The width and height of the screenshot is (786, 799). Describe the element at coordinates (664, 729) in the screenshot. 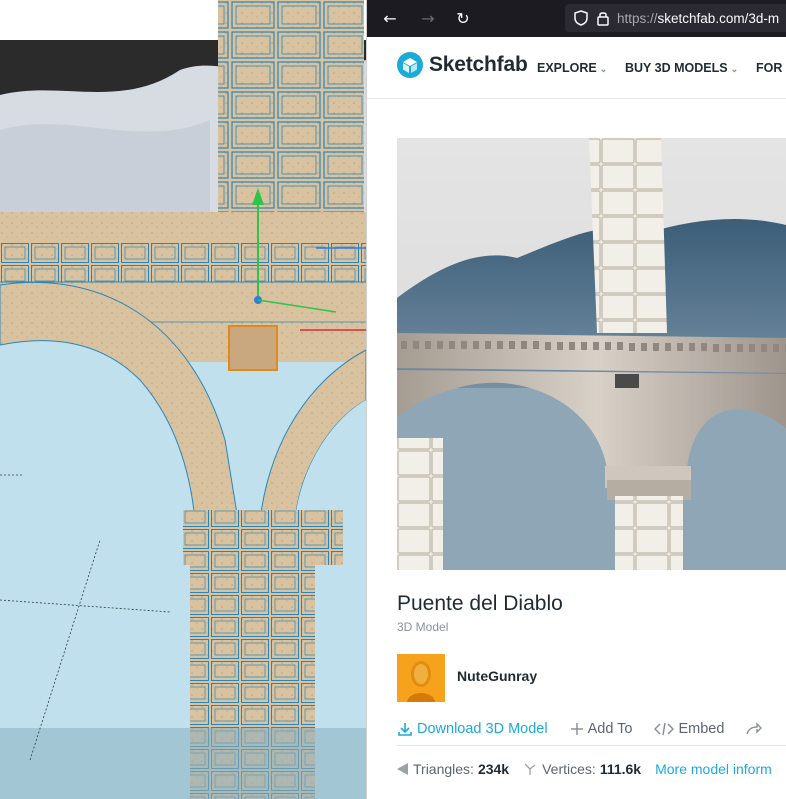

I see `code-icon` at that location.